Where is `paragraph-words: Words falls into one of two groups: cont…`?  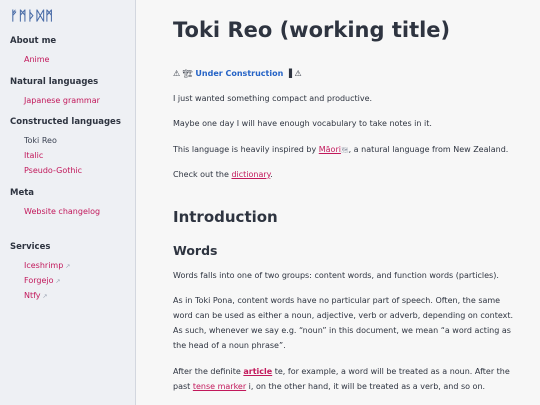
paragraph-words: Words falls into one of two groups: cont… is located at coordinates (336, 275).